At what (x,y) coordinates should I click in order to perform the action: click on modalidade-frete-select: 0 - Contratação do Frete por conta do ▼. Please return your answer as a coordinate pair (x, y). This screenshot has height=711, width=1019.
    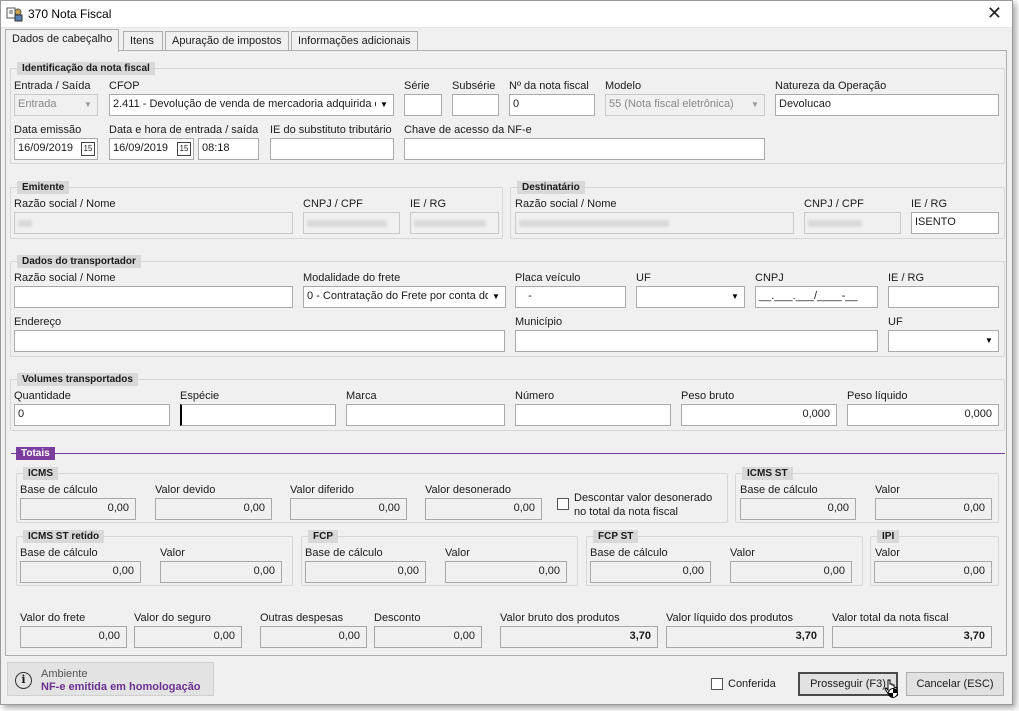
    Looking at the image, I should click on (404, 297).